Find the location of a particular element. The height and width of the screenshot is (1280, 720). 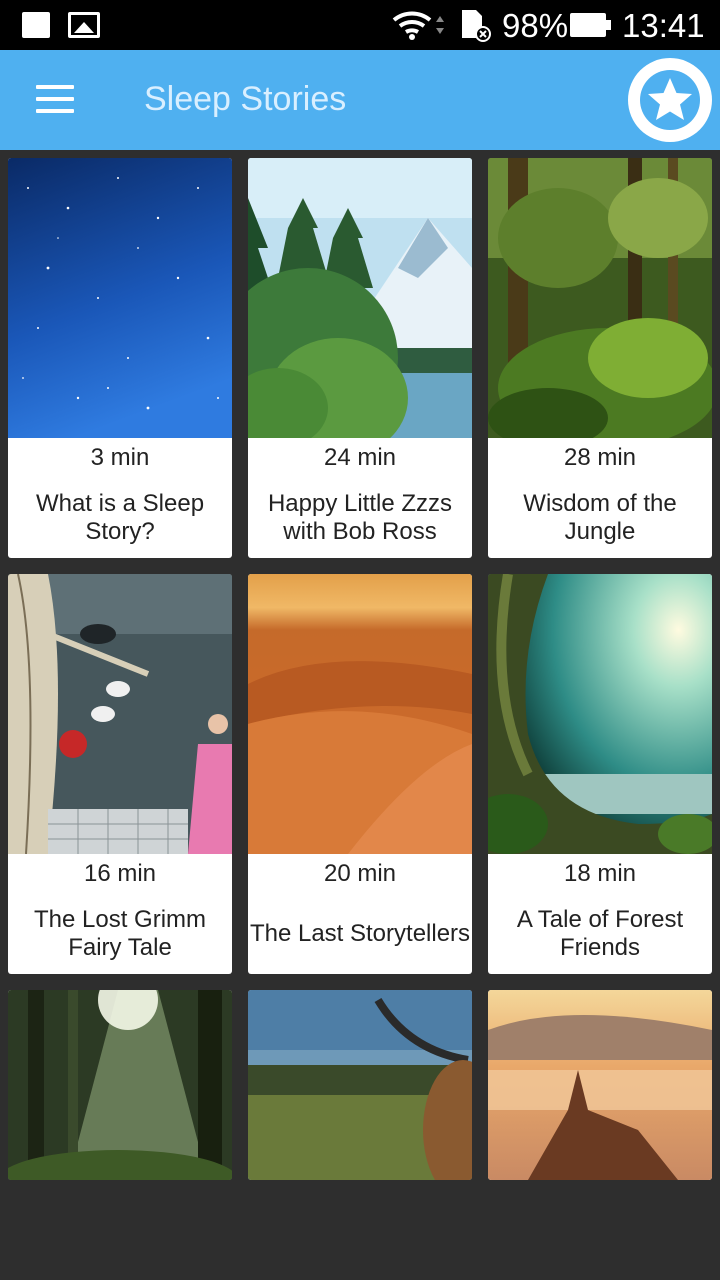

story-duration: 28 min is located at coordinates (600, 457).